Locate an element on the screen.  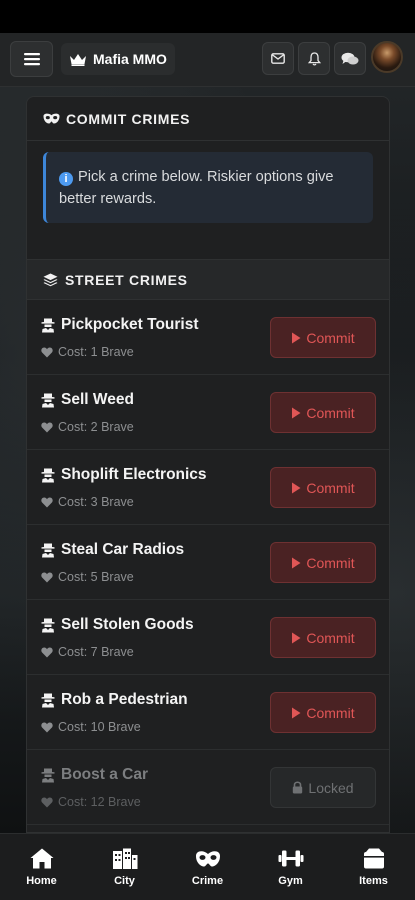
nav-items: Items is located at coordinates (373, 867).